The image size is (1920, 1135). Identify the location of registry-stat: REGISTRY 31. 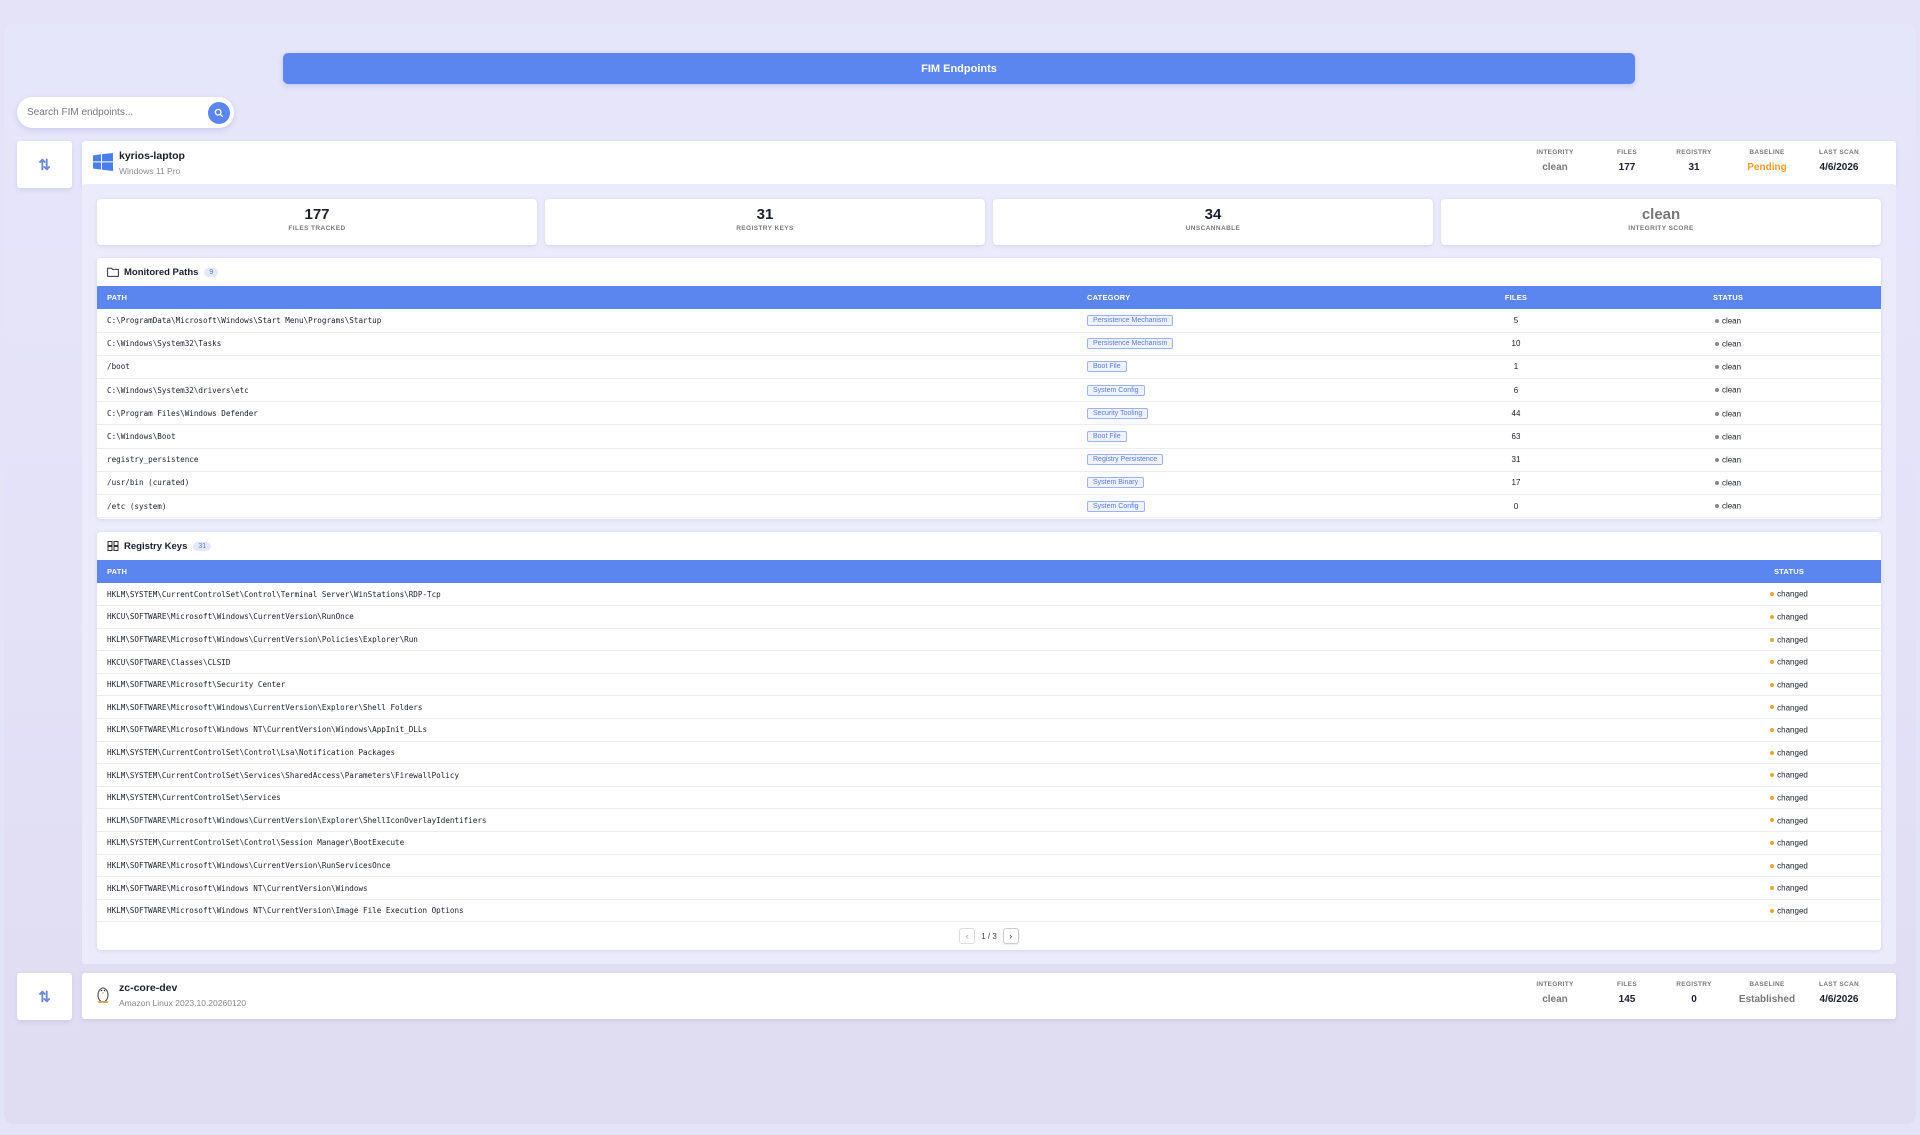
(1694, 161).